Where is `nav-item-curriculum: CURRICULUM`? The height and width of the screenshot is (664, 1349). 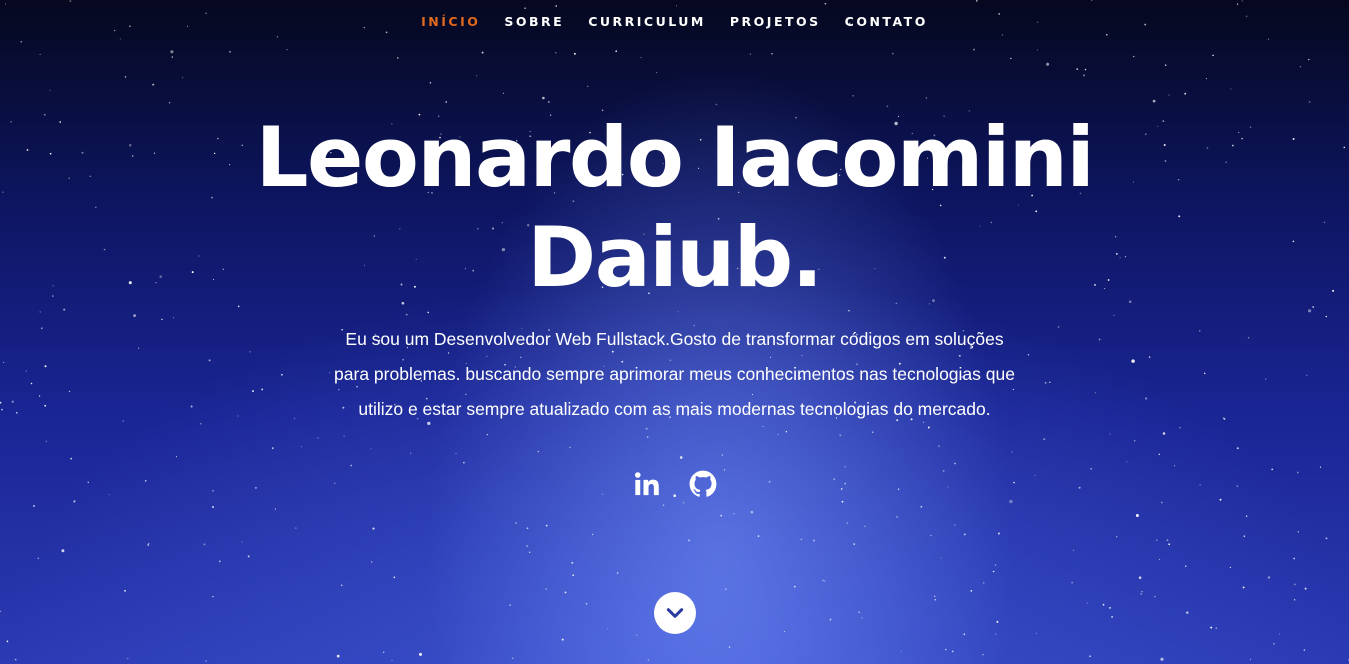
nav-item-curriculum: CURRICULUM is located at coordinates (647, 22).